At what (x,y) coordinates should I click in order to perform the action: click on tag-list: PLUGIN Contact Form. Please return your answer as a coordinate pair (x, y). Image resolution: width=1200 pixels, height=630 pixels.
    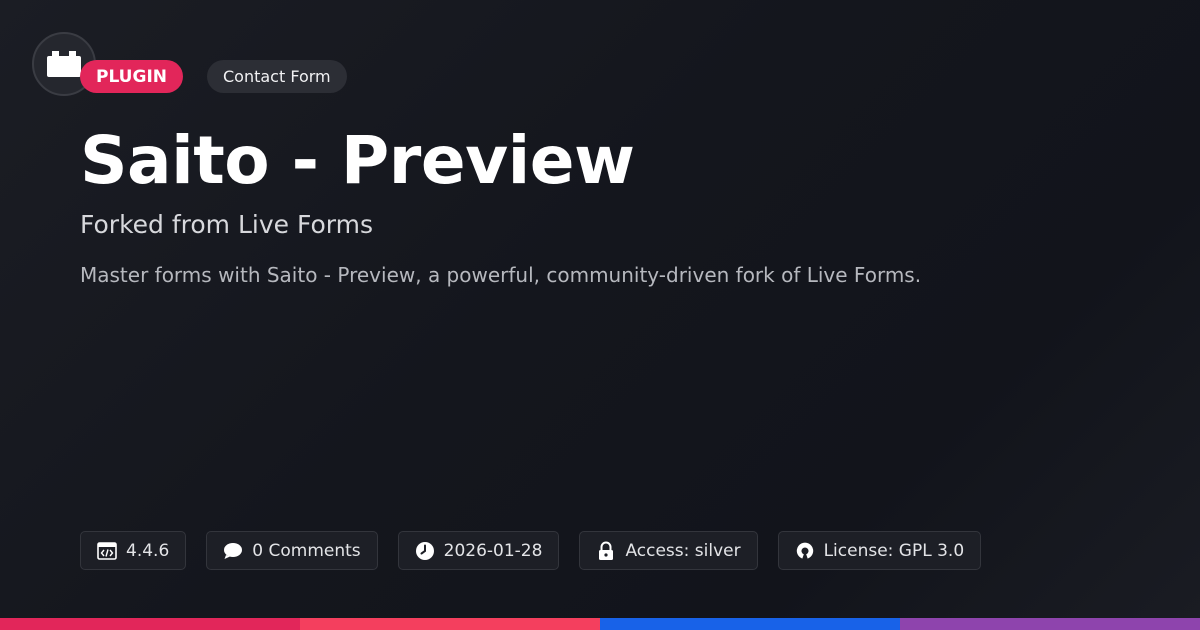
    Looking at the image, I should click on (213, 76).